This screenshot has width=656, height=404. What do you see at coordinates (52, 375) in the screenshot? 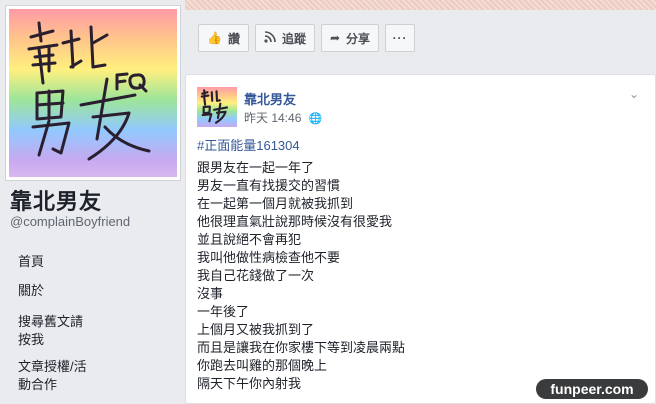
I see `sidebar-item-label: 文章授權/活動合作` at bounding box center [52, 375].